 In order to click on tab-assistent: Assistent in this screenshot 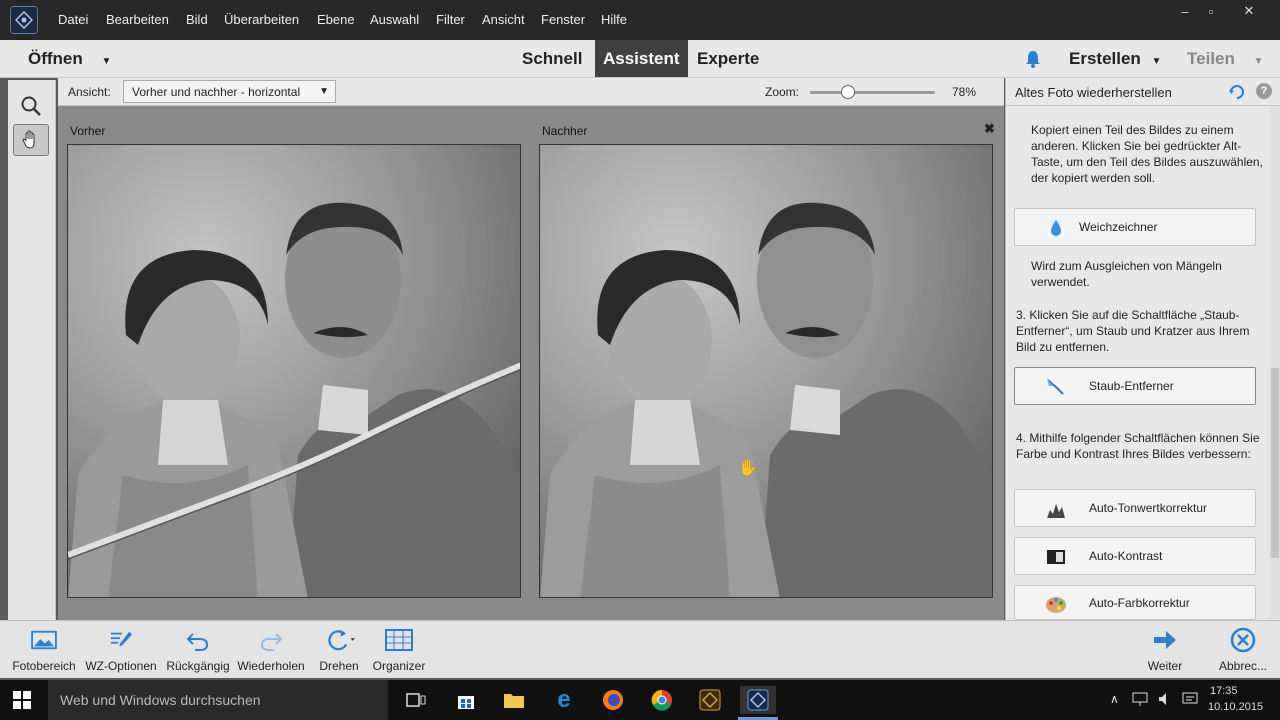, I will do `click(641, 58)`.